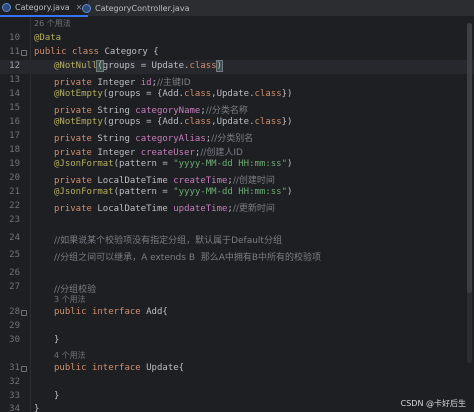 This screenshot has height=412, width=474. Describe the element at coordinates (433, 403) in the screenshot. I see `watermark: CSDN @卡好后生` at that location.